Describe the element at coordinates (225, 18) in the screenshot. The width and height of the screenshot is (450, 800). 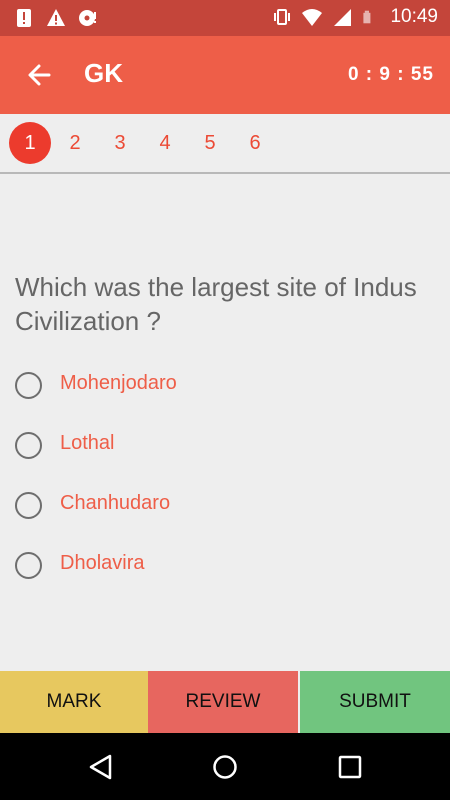
I see `status-bar: 10:49` at that location.